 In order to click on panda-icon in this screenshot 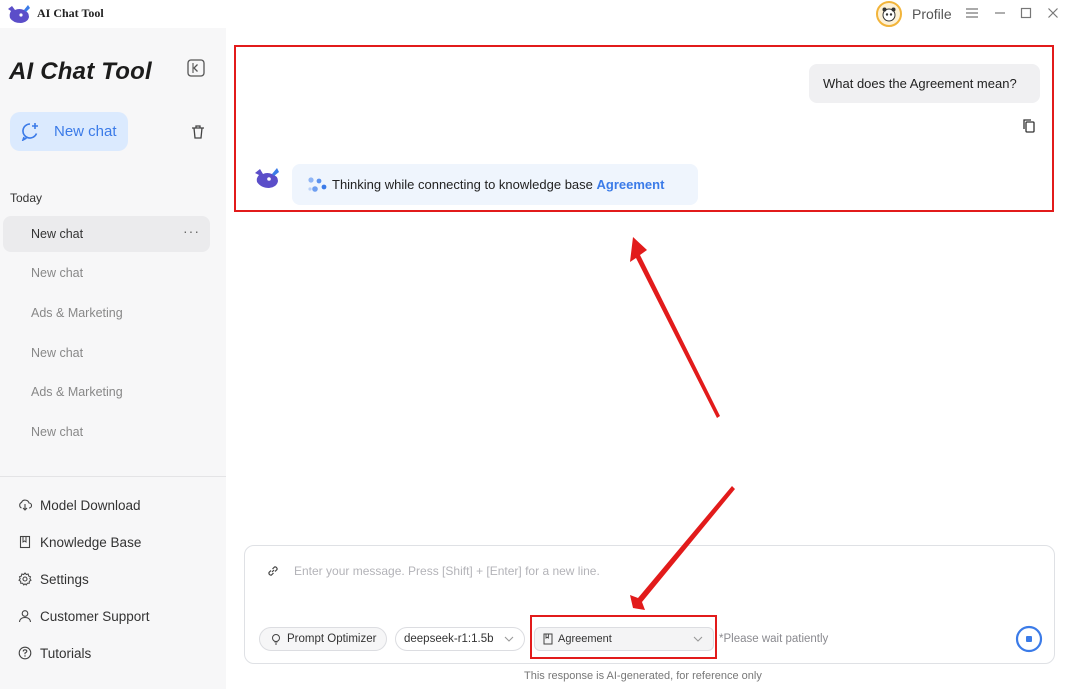, I will do `click(889, 14)`.